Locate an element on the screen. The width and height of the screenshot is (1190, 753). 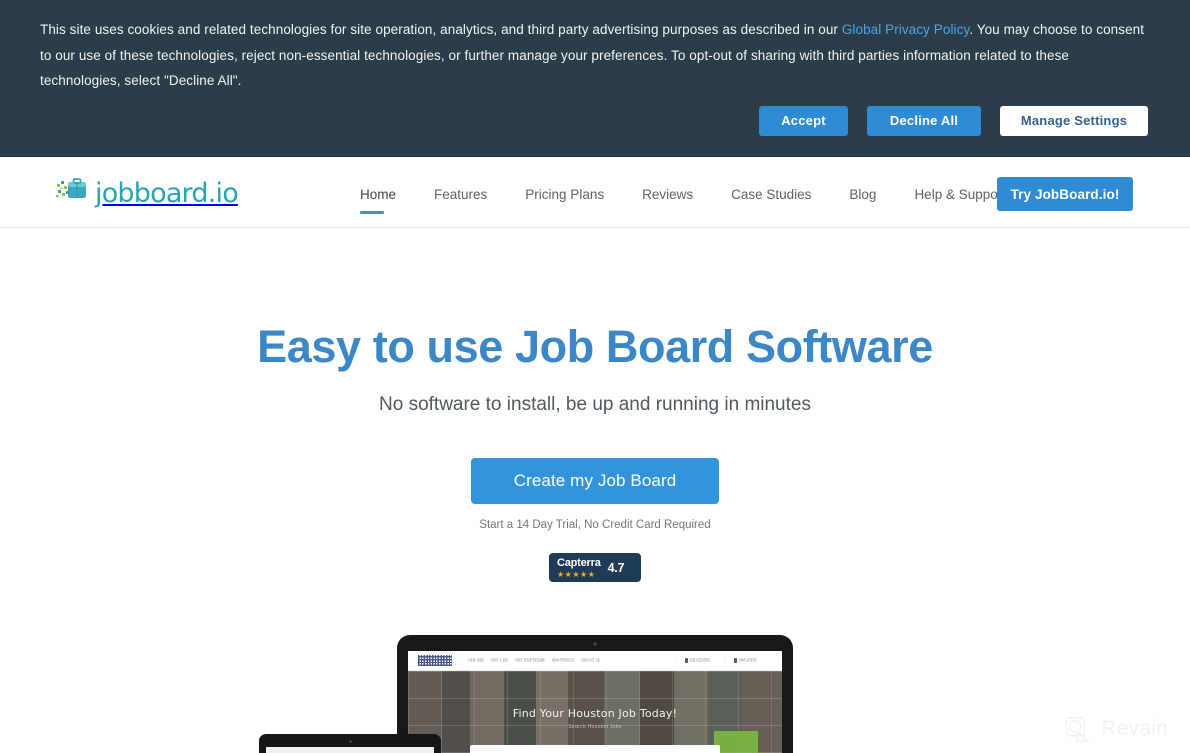
capterra-name-label: Capterra is located at coordinates (579, 562).